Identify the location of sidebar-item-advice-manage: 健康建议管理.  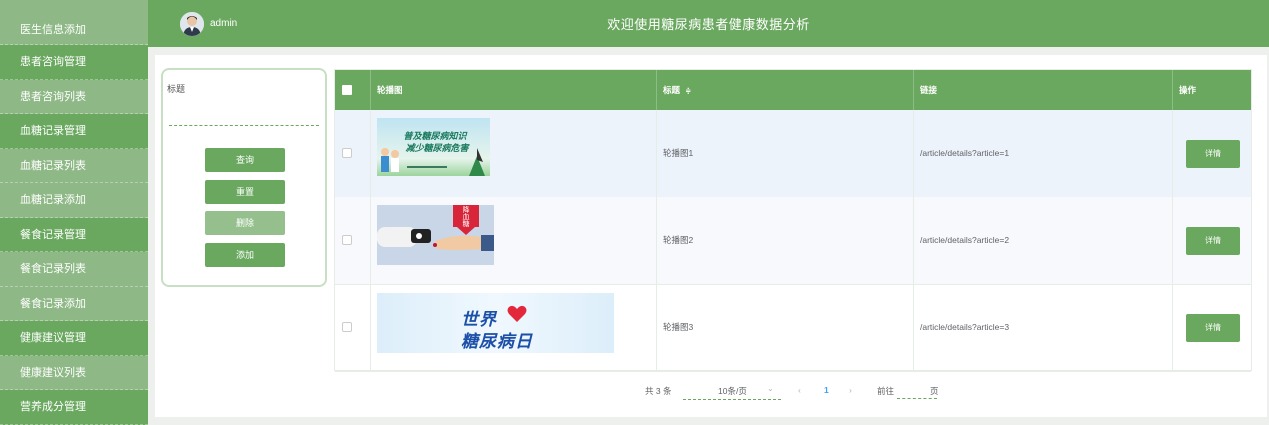
(74, 338).